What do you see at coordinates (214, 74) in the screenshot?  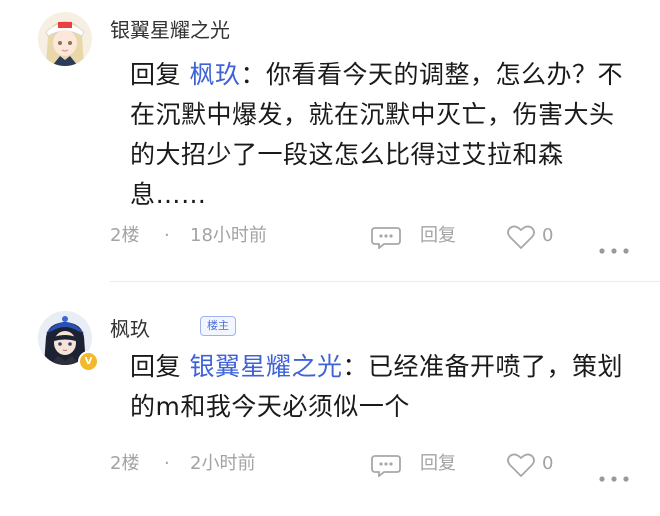 I see `reply-to-user-link: 枫玖` at bounding box center [214, 74].